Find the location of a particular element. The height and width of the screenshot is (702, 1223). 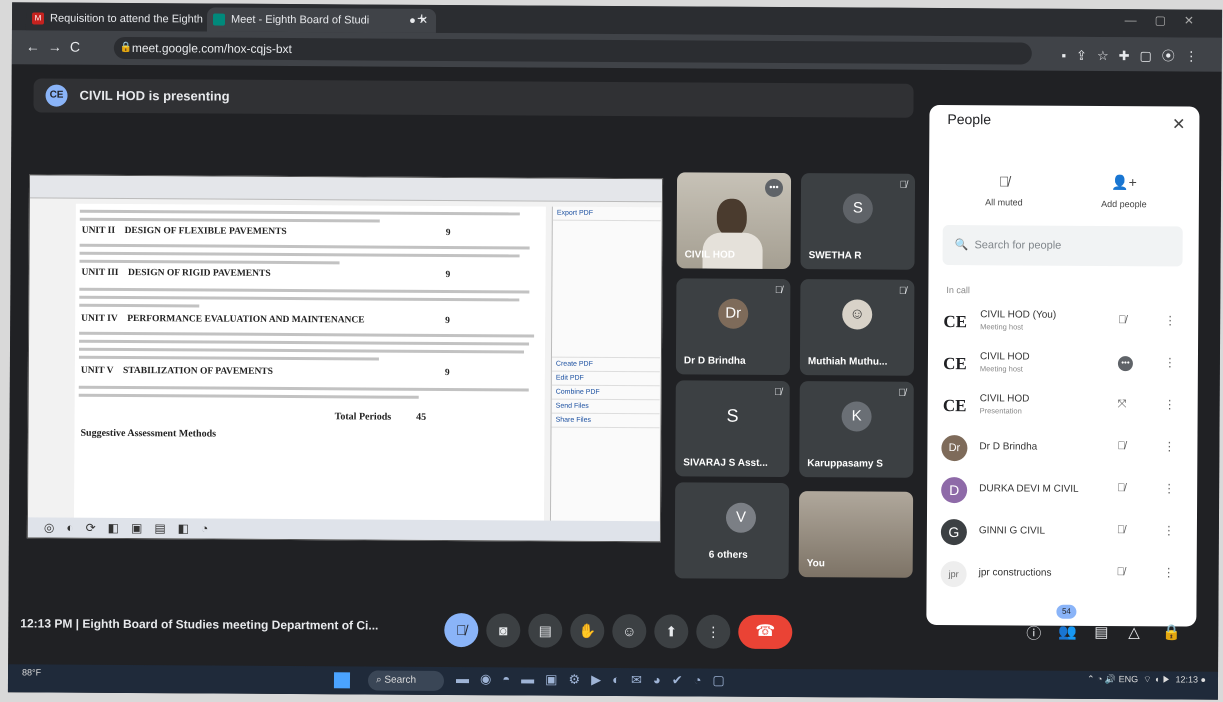

pane-item: Export PDF is located at coordinates (606, 214).